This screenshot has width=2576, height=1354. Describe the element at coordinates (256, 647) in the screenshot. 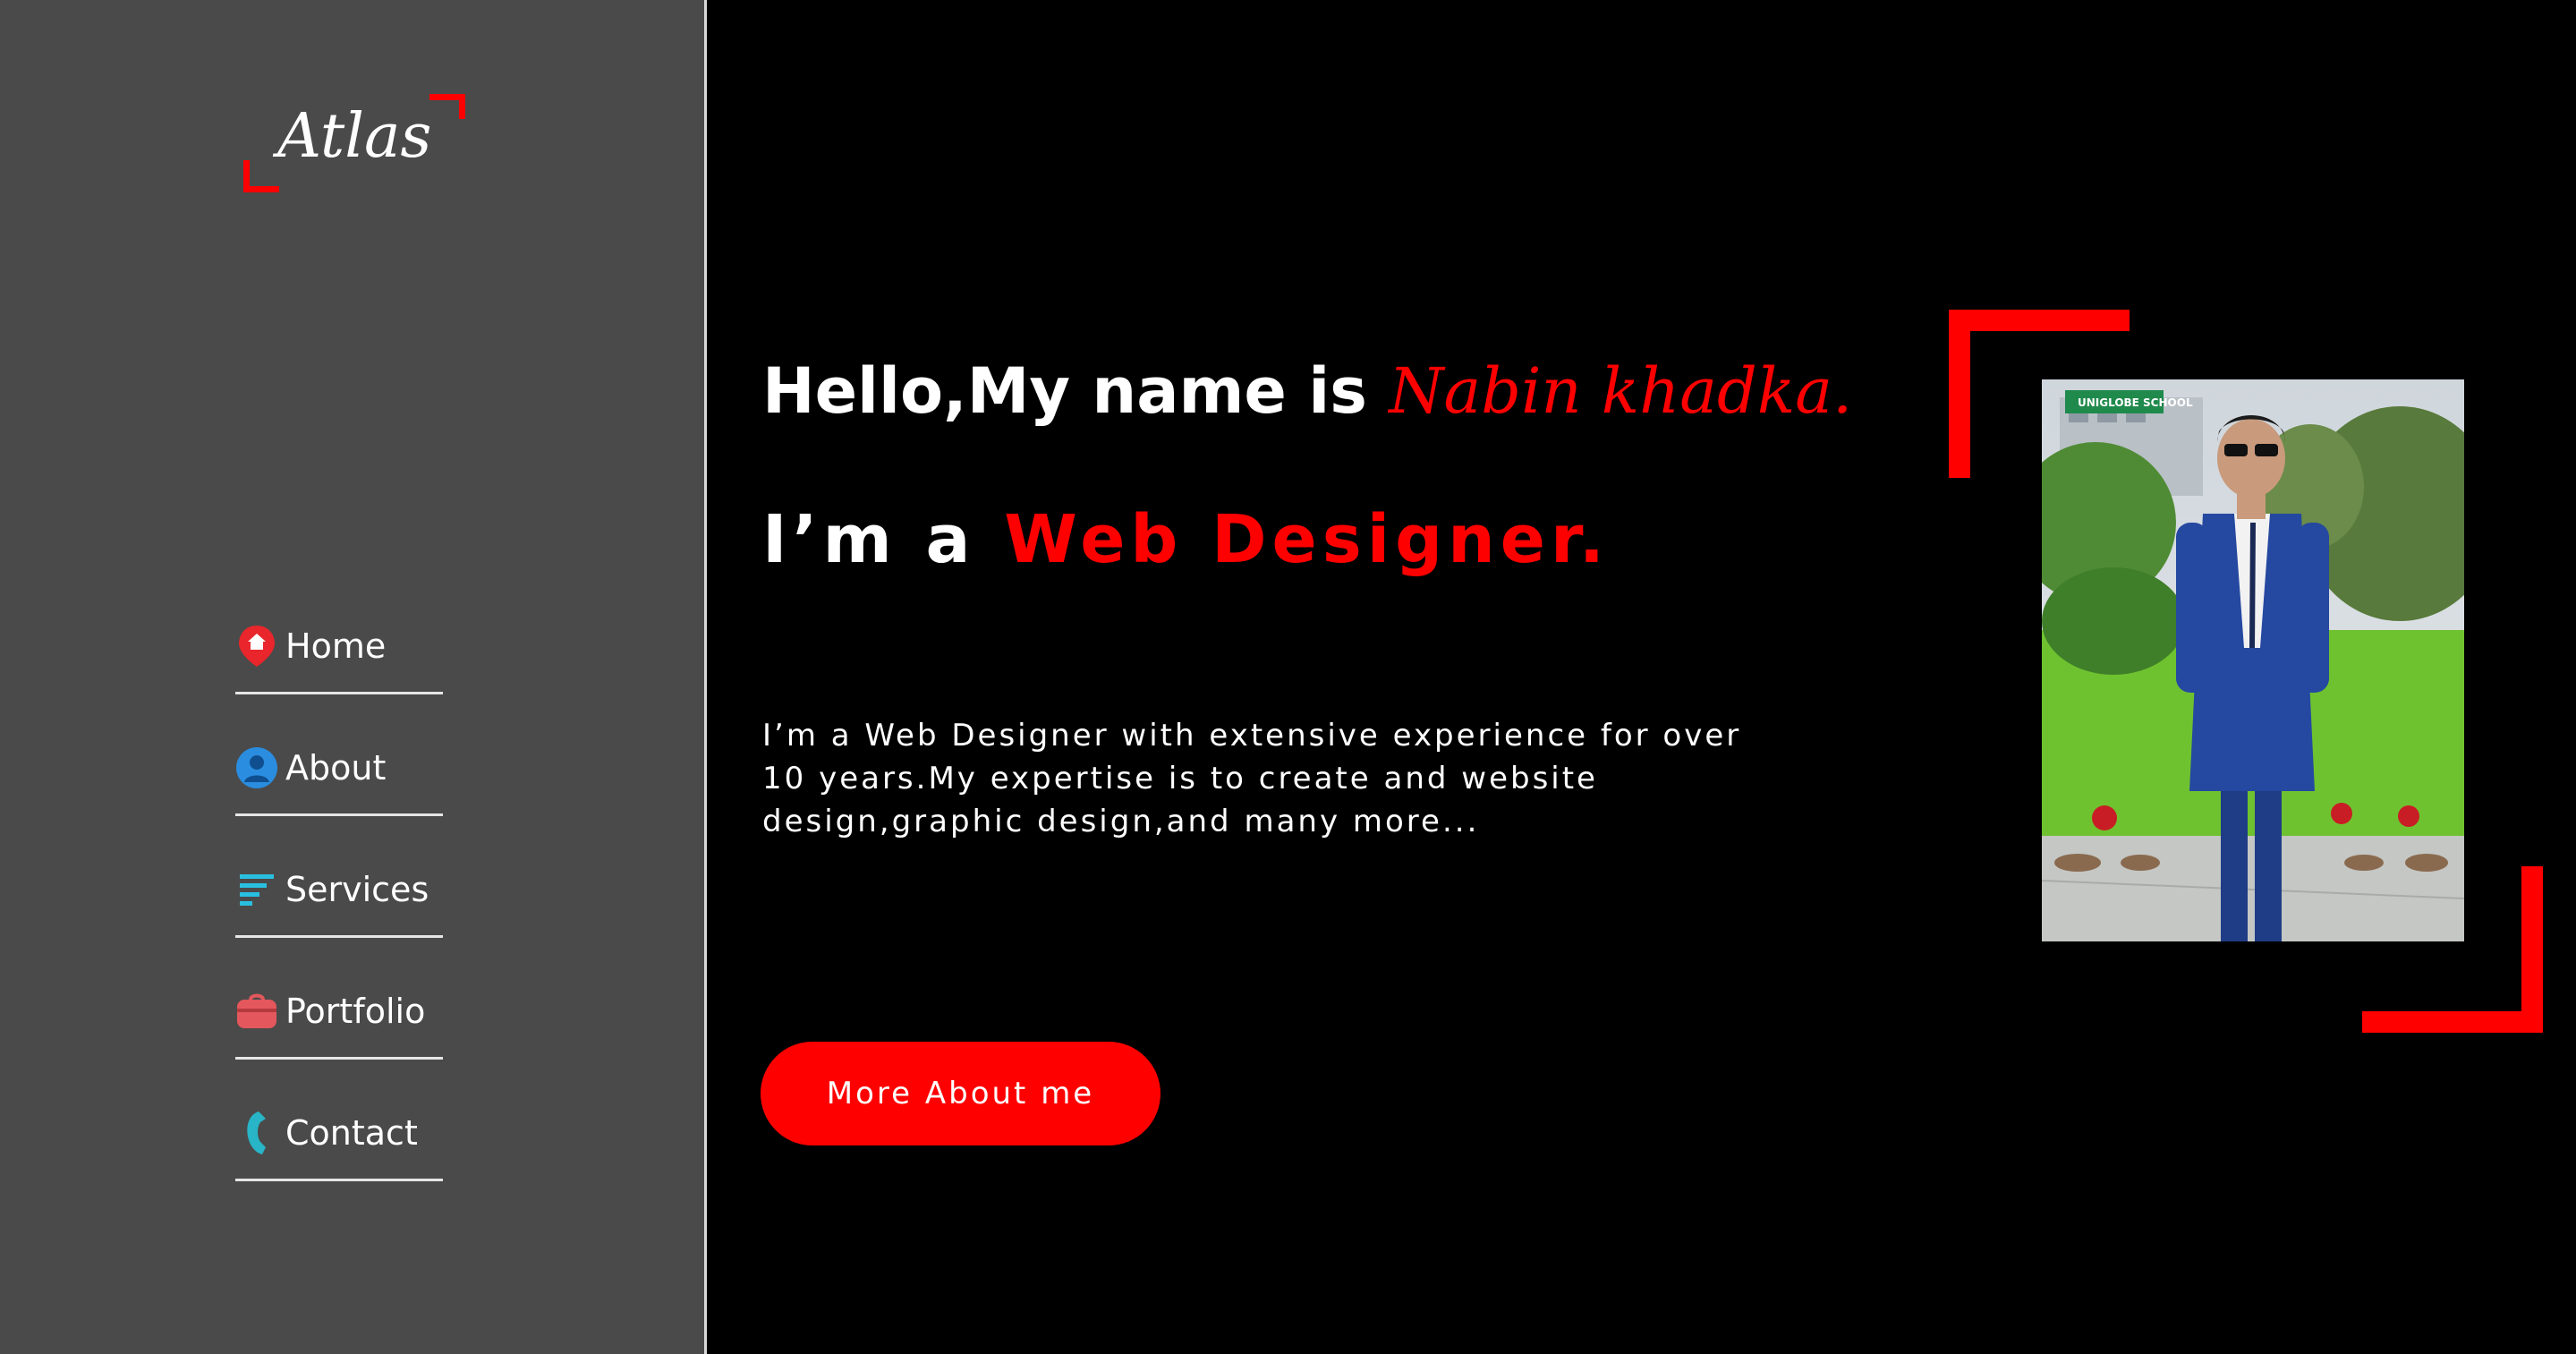

I see `home-pin-icon` at that location.